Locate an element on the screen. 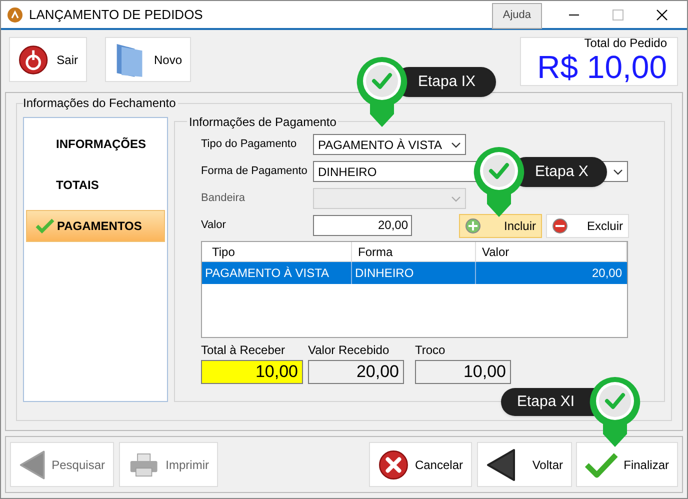 The height and width of the screenshot is (499, 688). window-title: LANÇAMENTO DE PEDIDOS is located at coordinates (116, 15).